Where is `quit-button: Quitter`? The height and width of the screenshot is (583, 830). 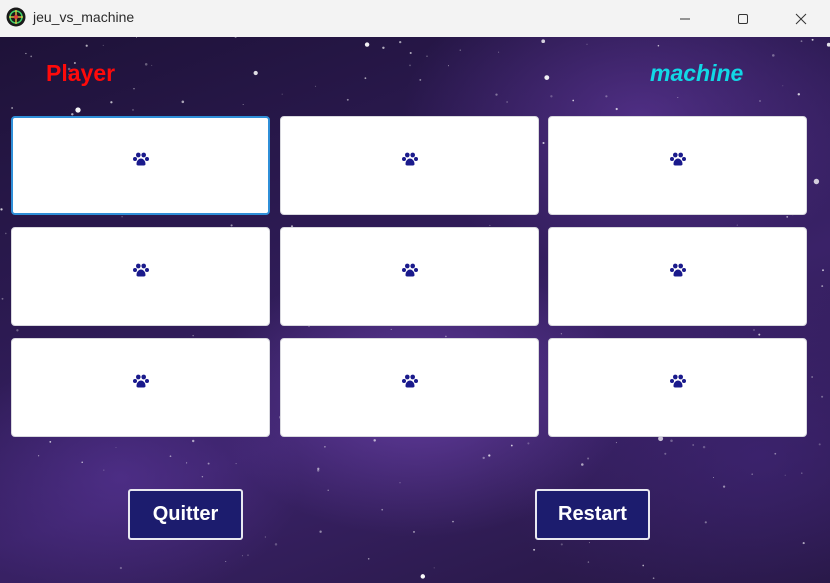 quit-button: Quitter is located at coordinates (185, 514).